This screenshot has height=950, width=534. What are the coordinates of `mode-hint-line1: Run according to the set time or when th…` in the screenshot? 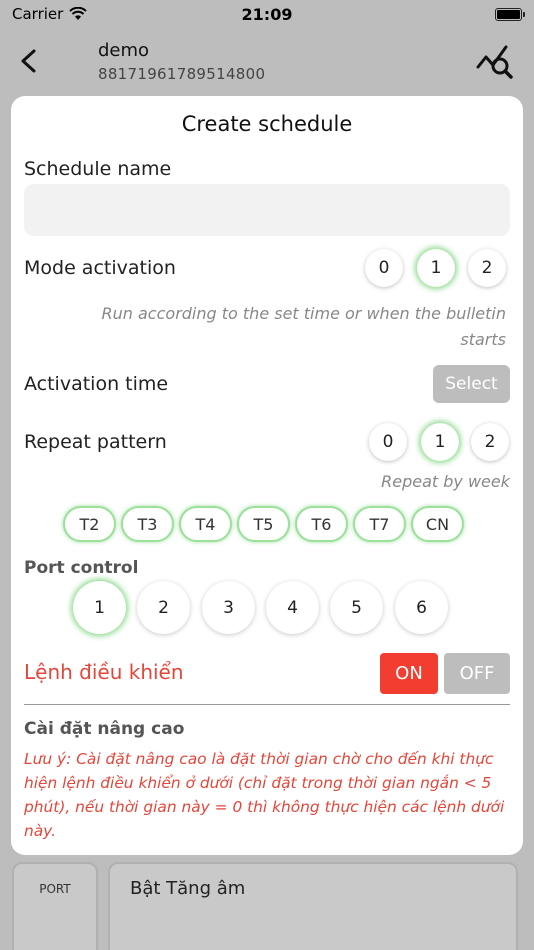 It's located at (303, 313).